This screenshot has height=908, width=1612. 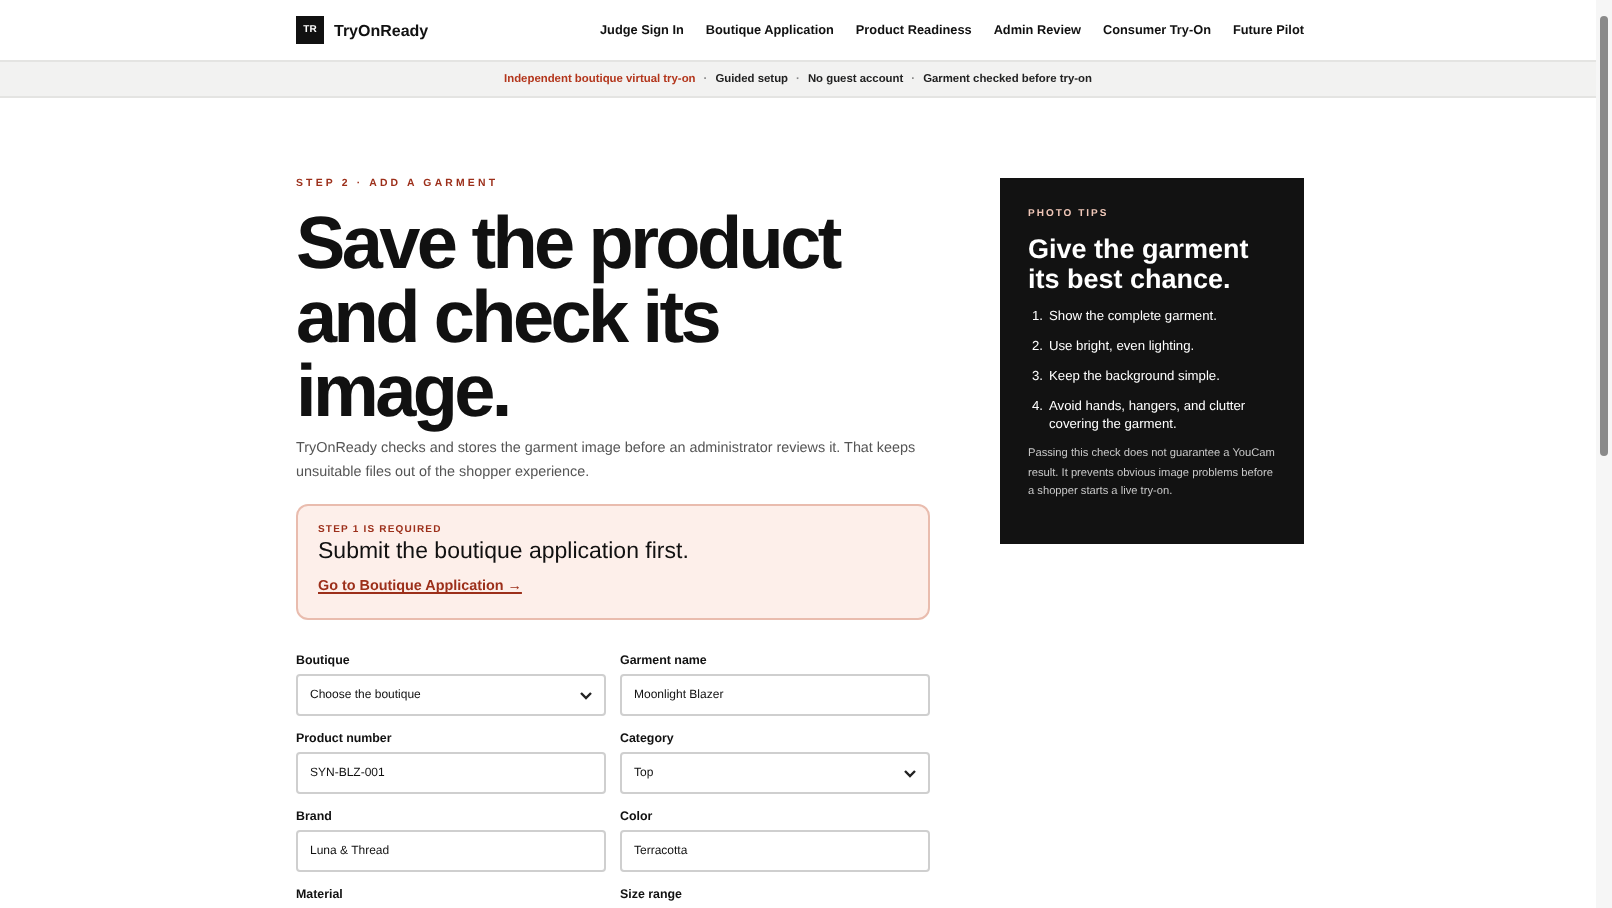 I want to click on alert-title: Submit the boutique application first., so click(x=504, y=552).